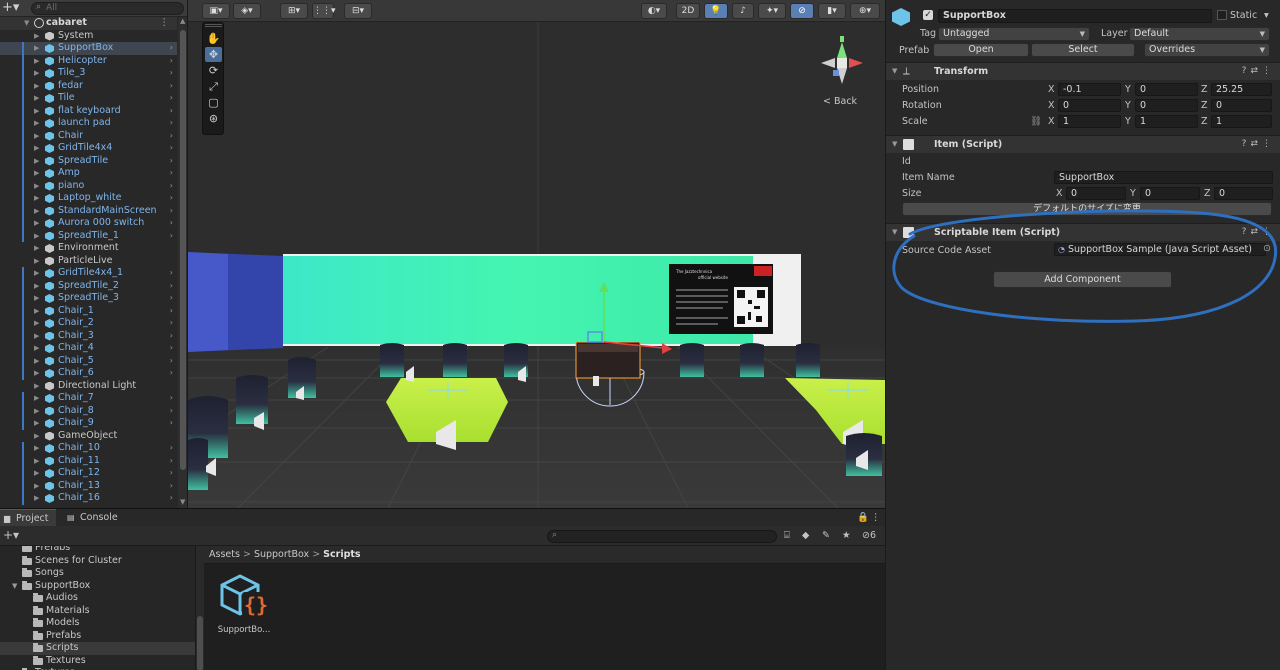 This screenshot has width=1280, height=670. Describe the element at coordinates (324, 11) in the screenshot. I see `grid-snap-button: ⋮⋮▾` at that location.